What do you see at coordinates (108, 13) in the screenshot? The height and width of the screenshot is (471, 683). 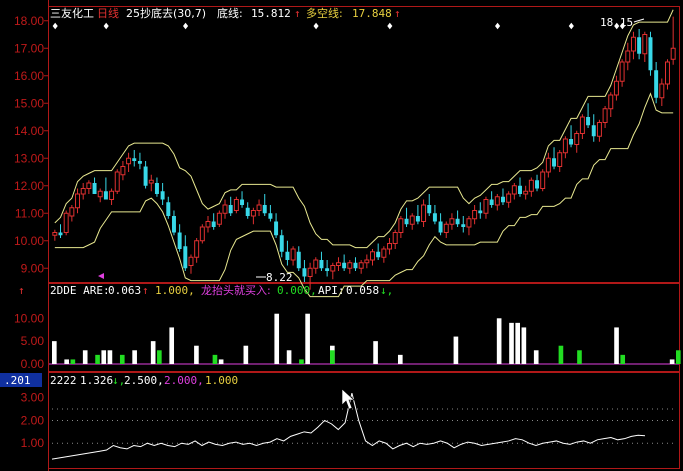 I see `period-label: 日线` at bounding box center [108, 13].